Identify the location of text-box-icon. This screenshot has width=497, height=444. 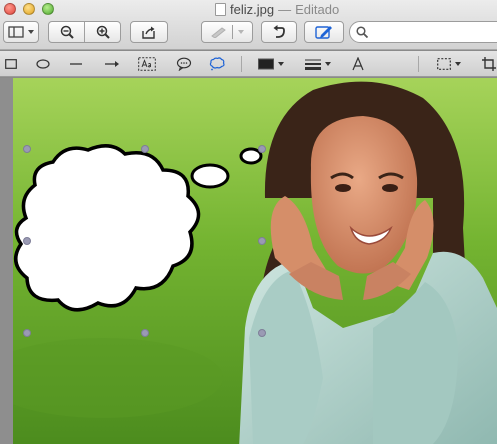
(147, 64).